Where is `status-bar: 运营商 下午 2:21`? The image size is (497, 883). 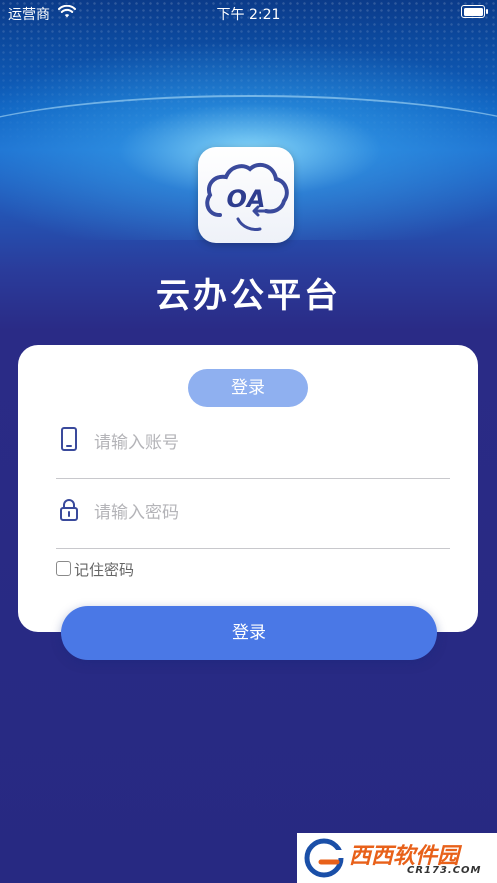 status-bar: 运营商 下午 2:21 is located at coordinates (248, 13).